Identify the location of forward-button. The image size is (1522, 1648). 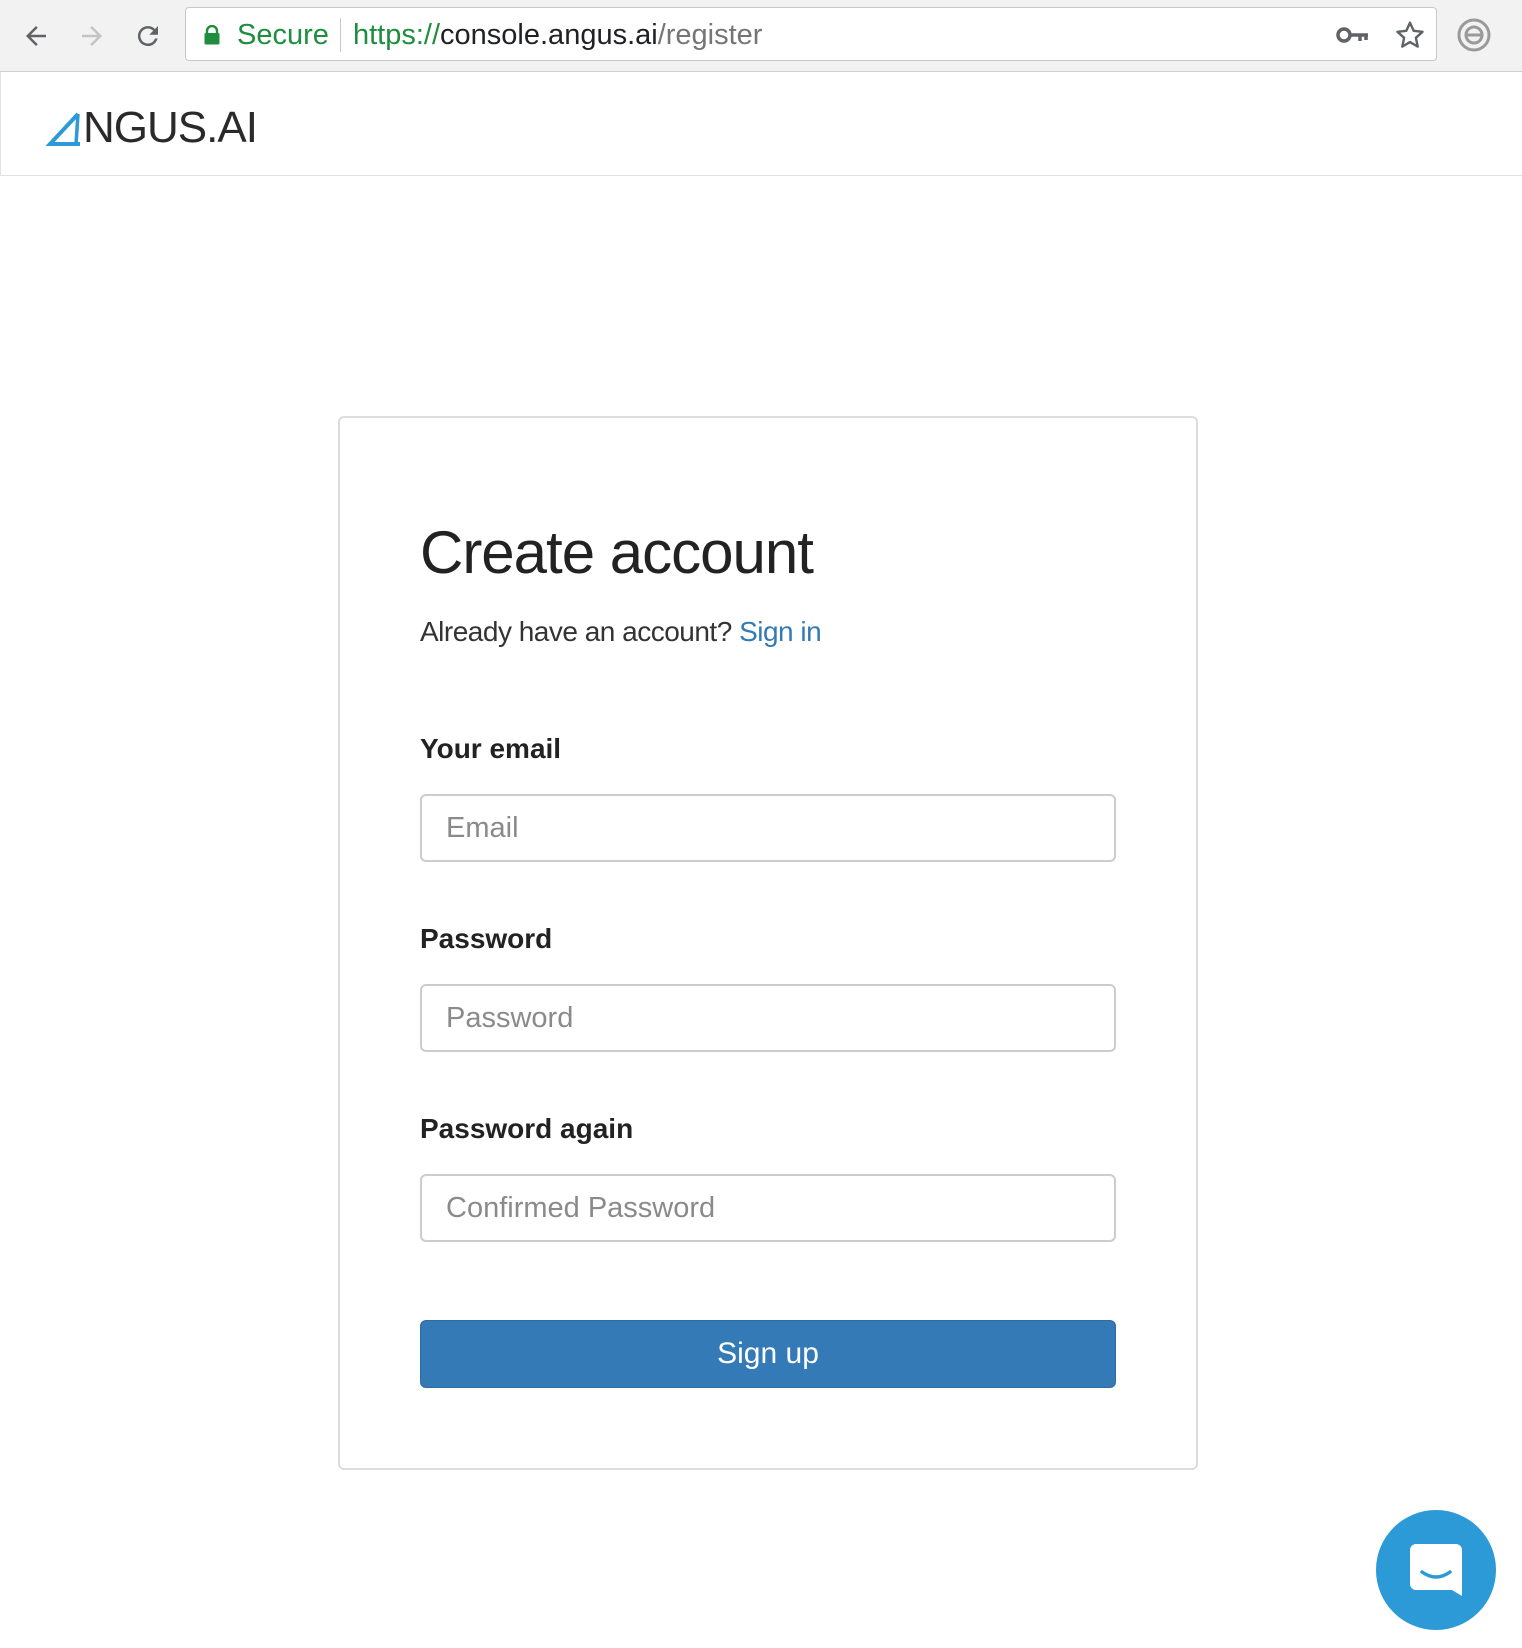
(92, 36).